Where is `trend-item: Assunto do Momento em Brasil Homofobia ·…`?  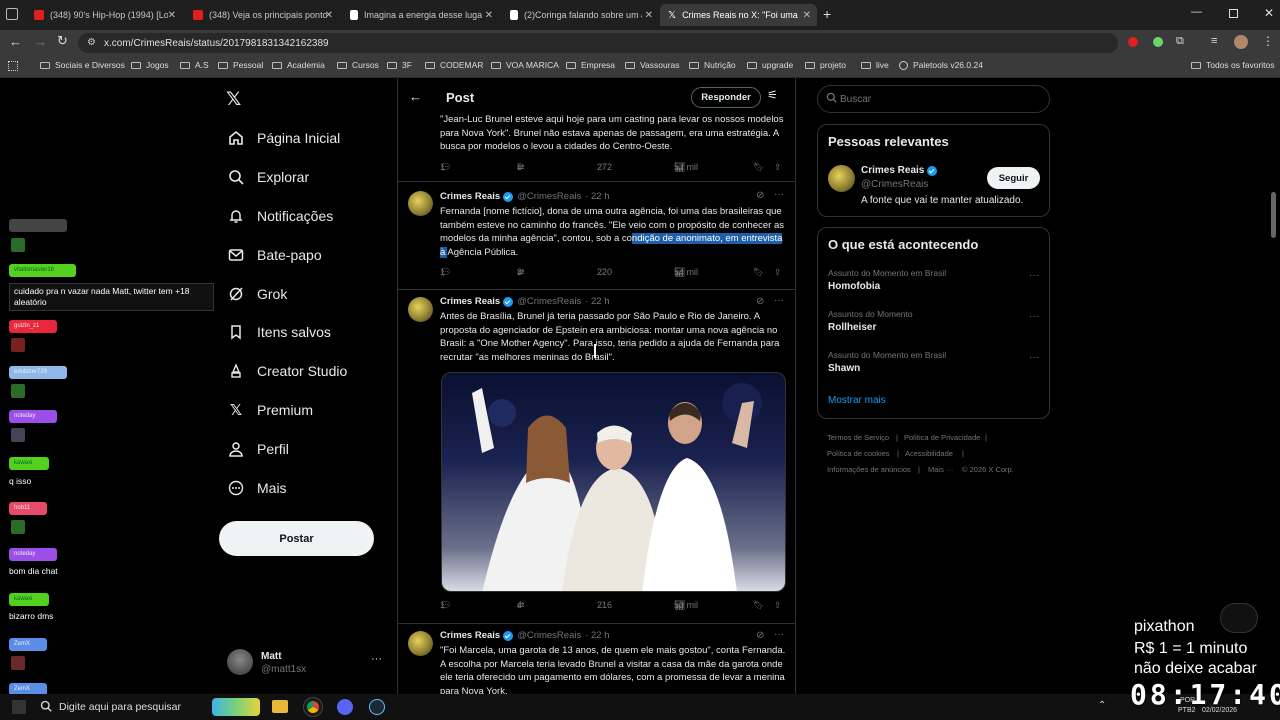 trend-item: Assunto do Momento em Brasil Homofobia ·… is located at coordinates (934, 282).